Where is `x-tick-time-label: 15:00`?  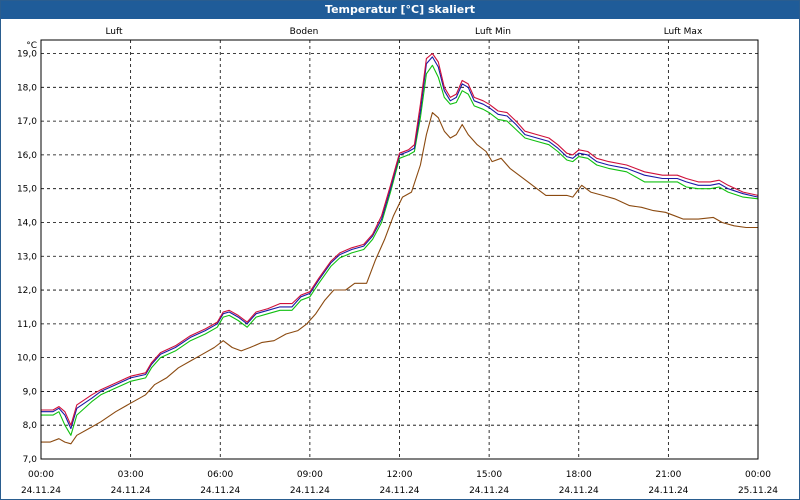
x-tick-time-label: 15:00 is located at coordinates (489, 475).